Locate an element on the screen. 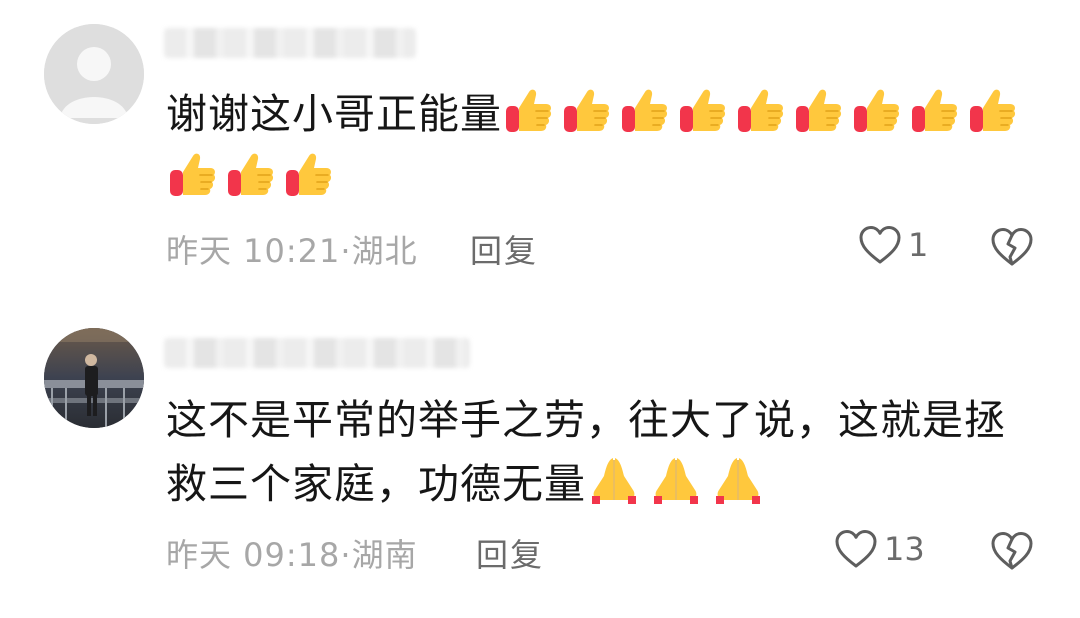  comment-location: 湖南 is located at coordinates (384, 555).